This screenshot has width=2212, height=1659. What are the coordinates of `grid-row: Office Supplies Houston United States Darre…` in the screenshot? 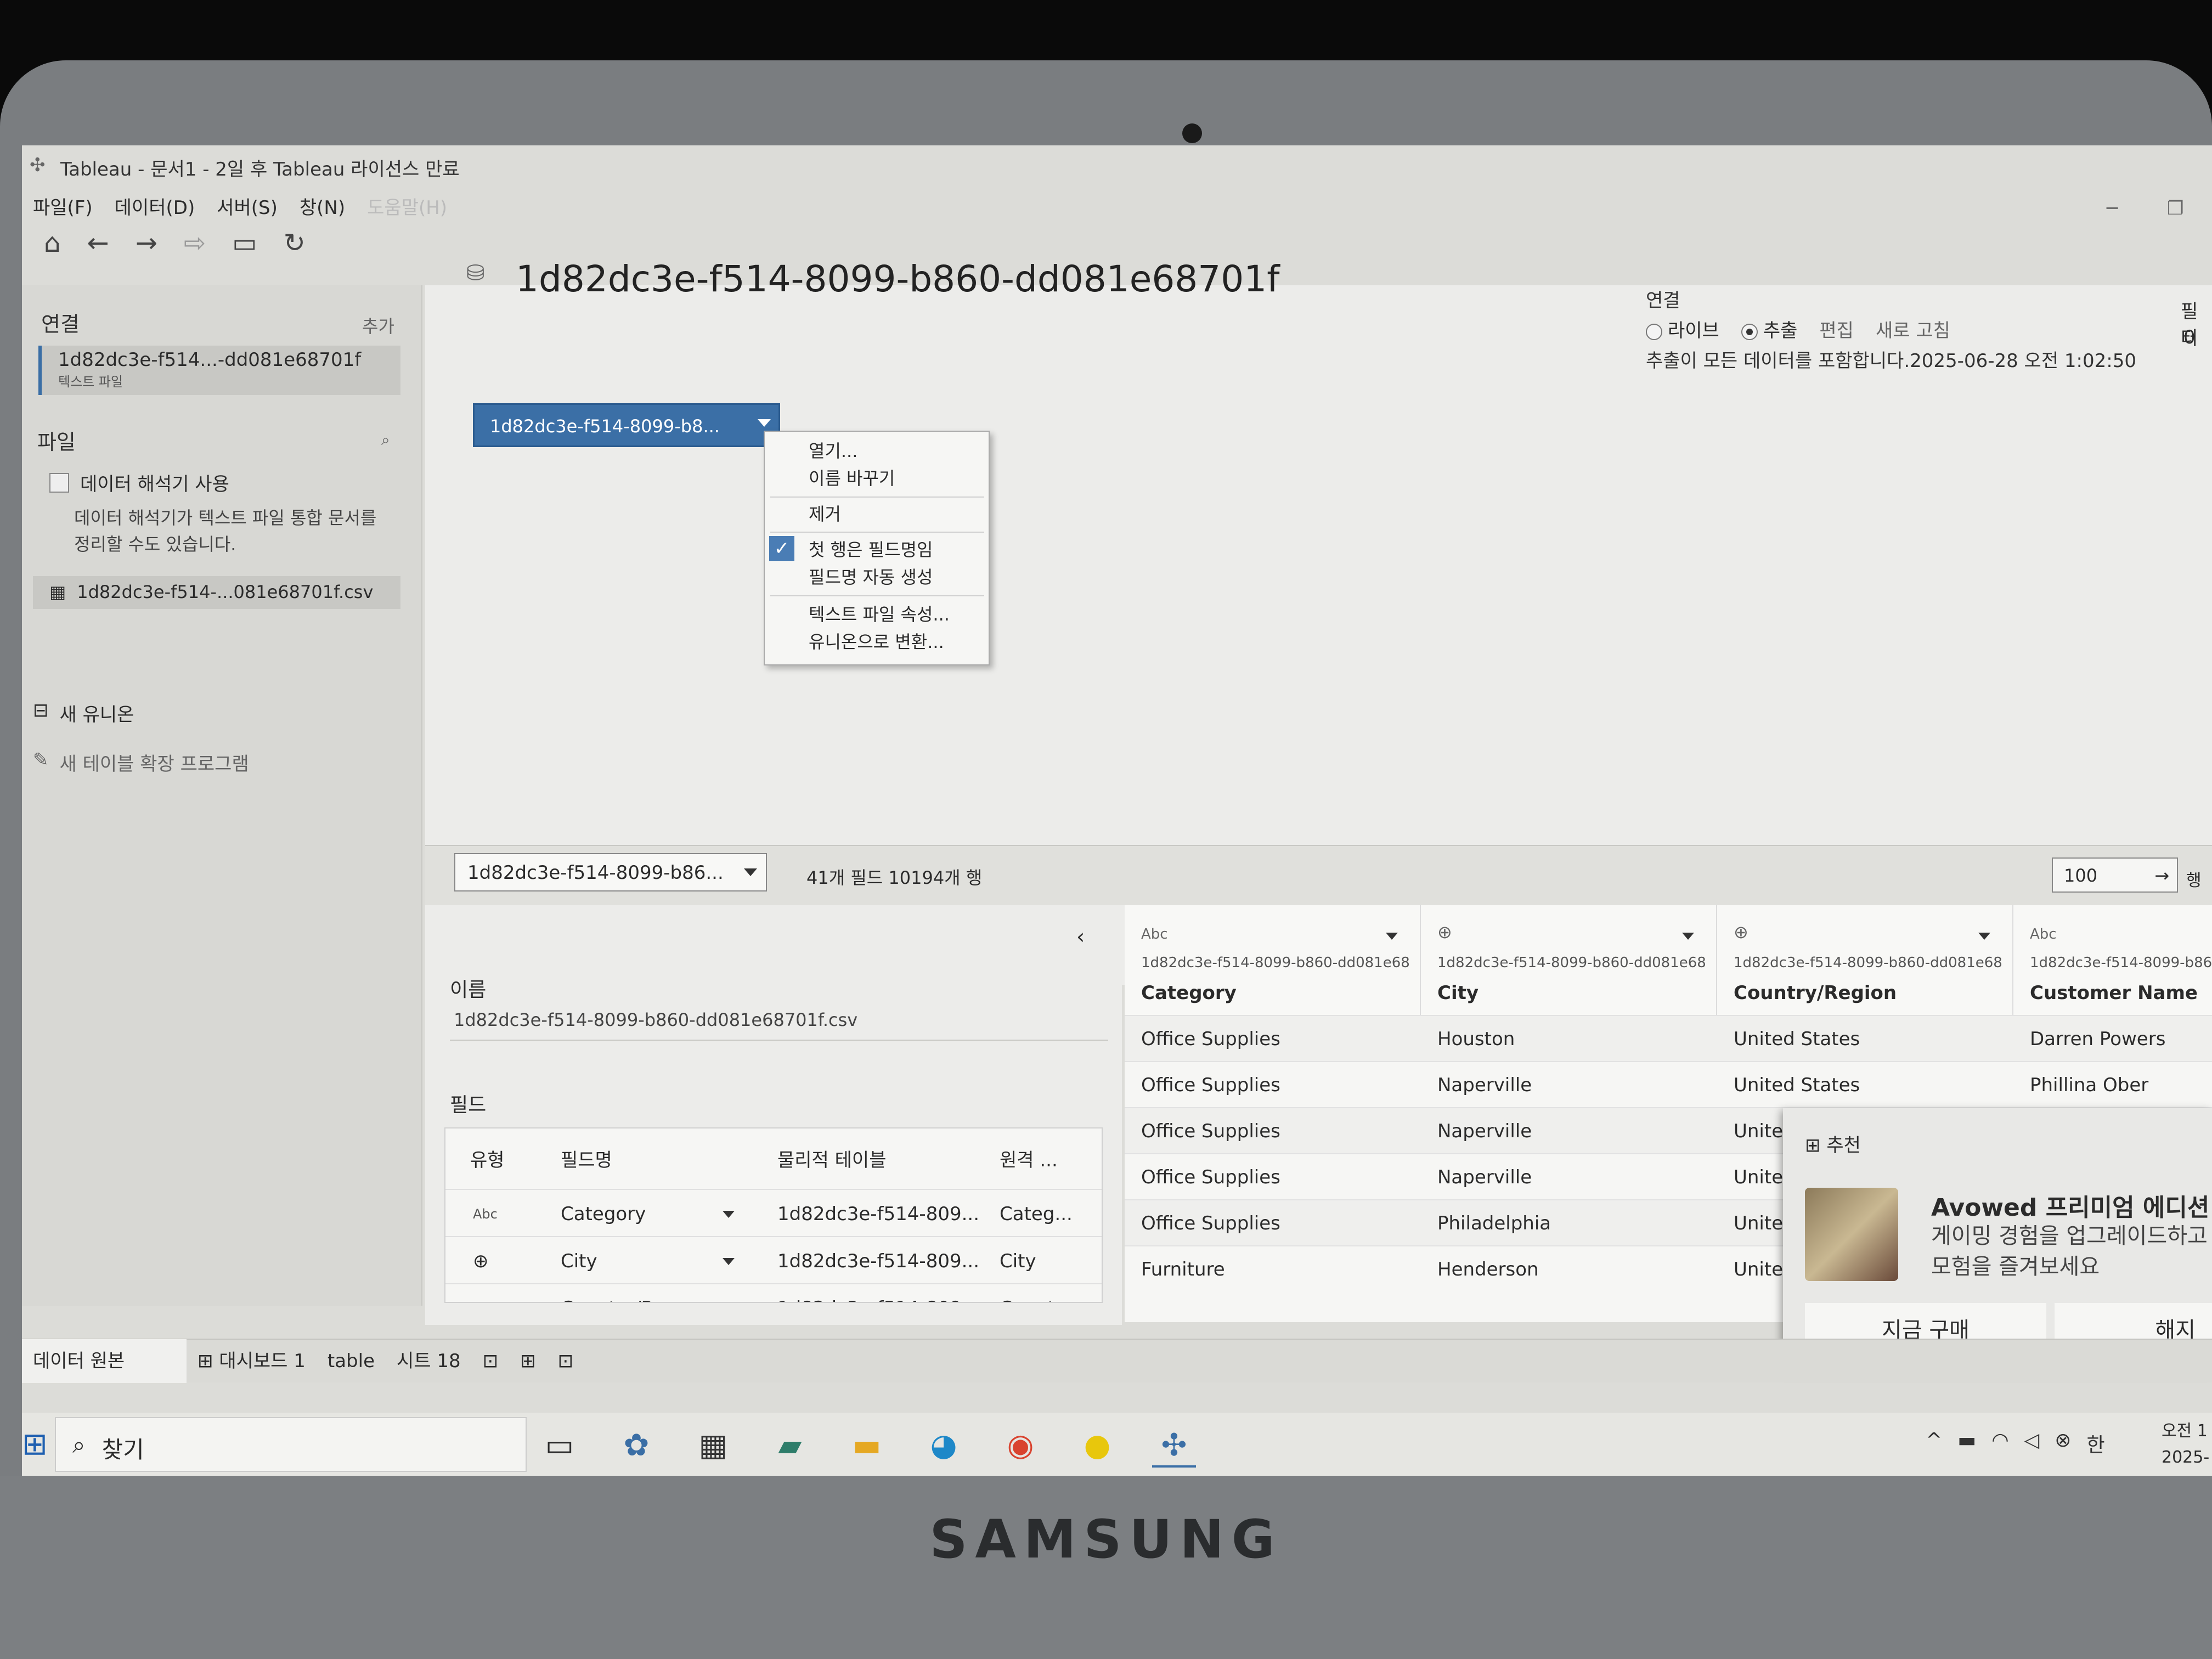 It's located at (1668, 1038).